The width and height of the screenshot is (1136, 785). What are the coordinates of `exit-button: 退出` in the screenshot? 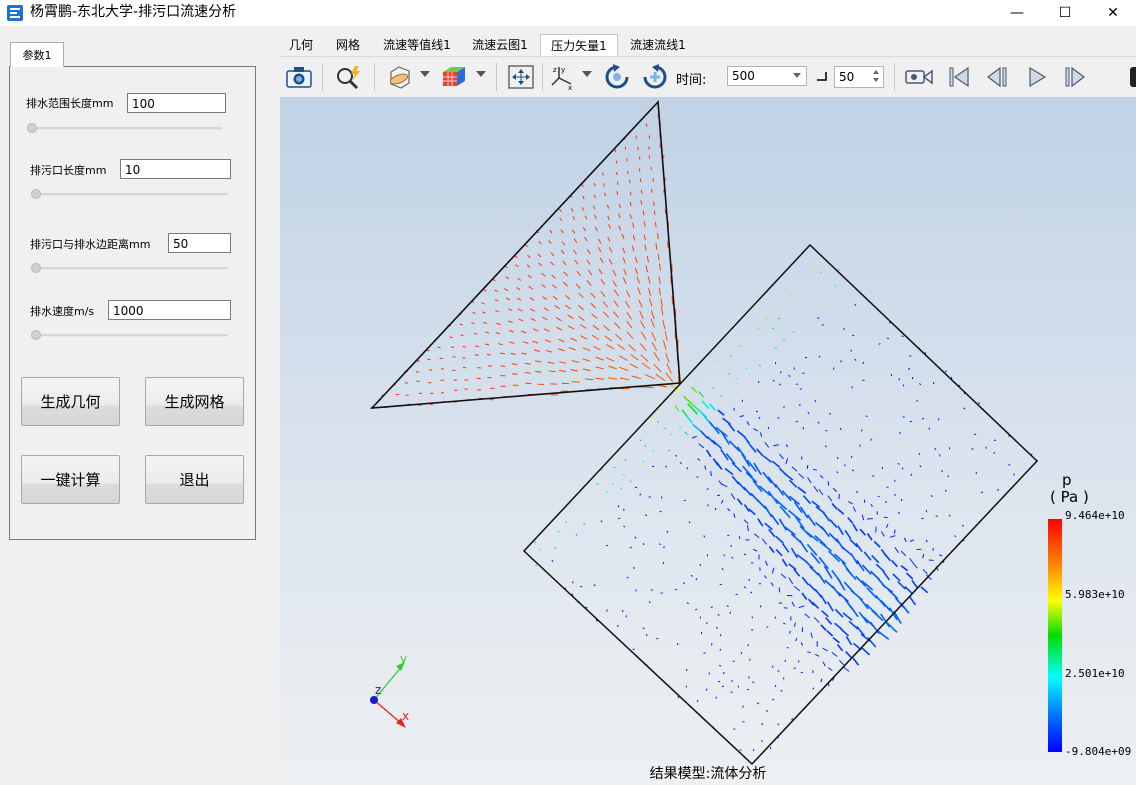 It's located at (194, 479).